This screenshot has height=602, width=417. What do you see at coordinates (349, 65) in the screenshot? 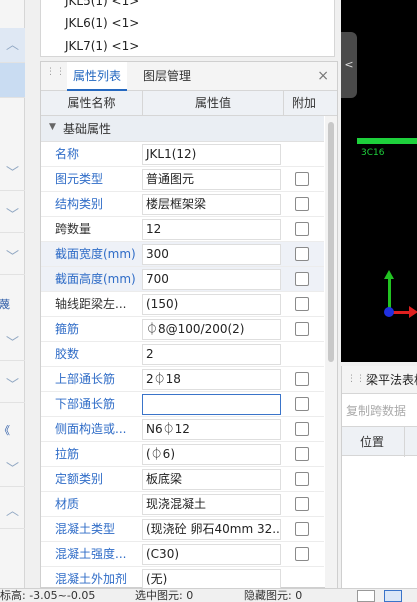
I see `collapse-panel-button: <` at bounding box center [349, 65].